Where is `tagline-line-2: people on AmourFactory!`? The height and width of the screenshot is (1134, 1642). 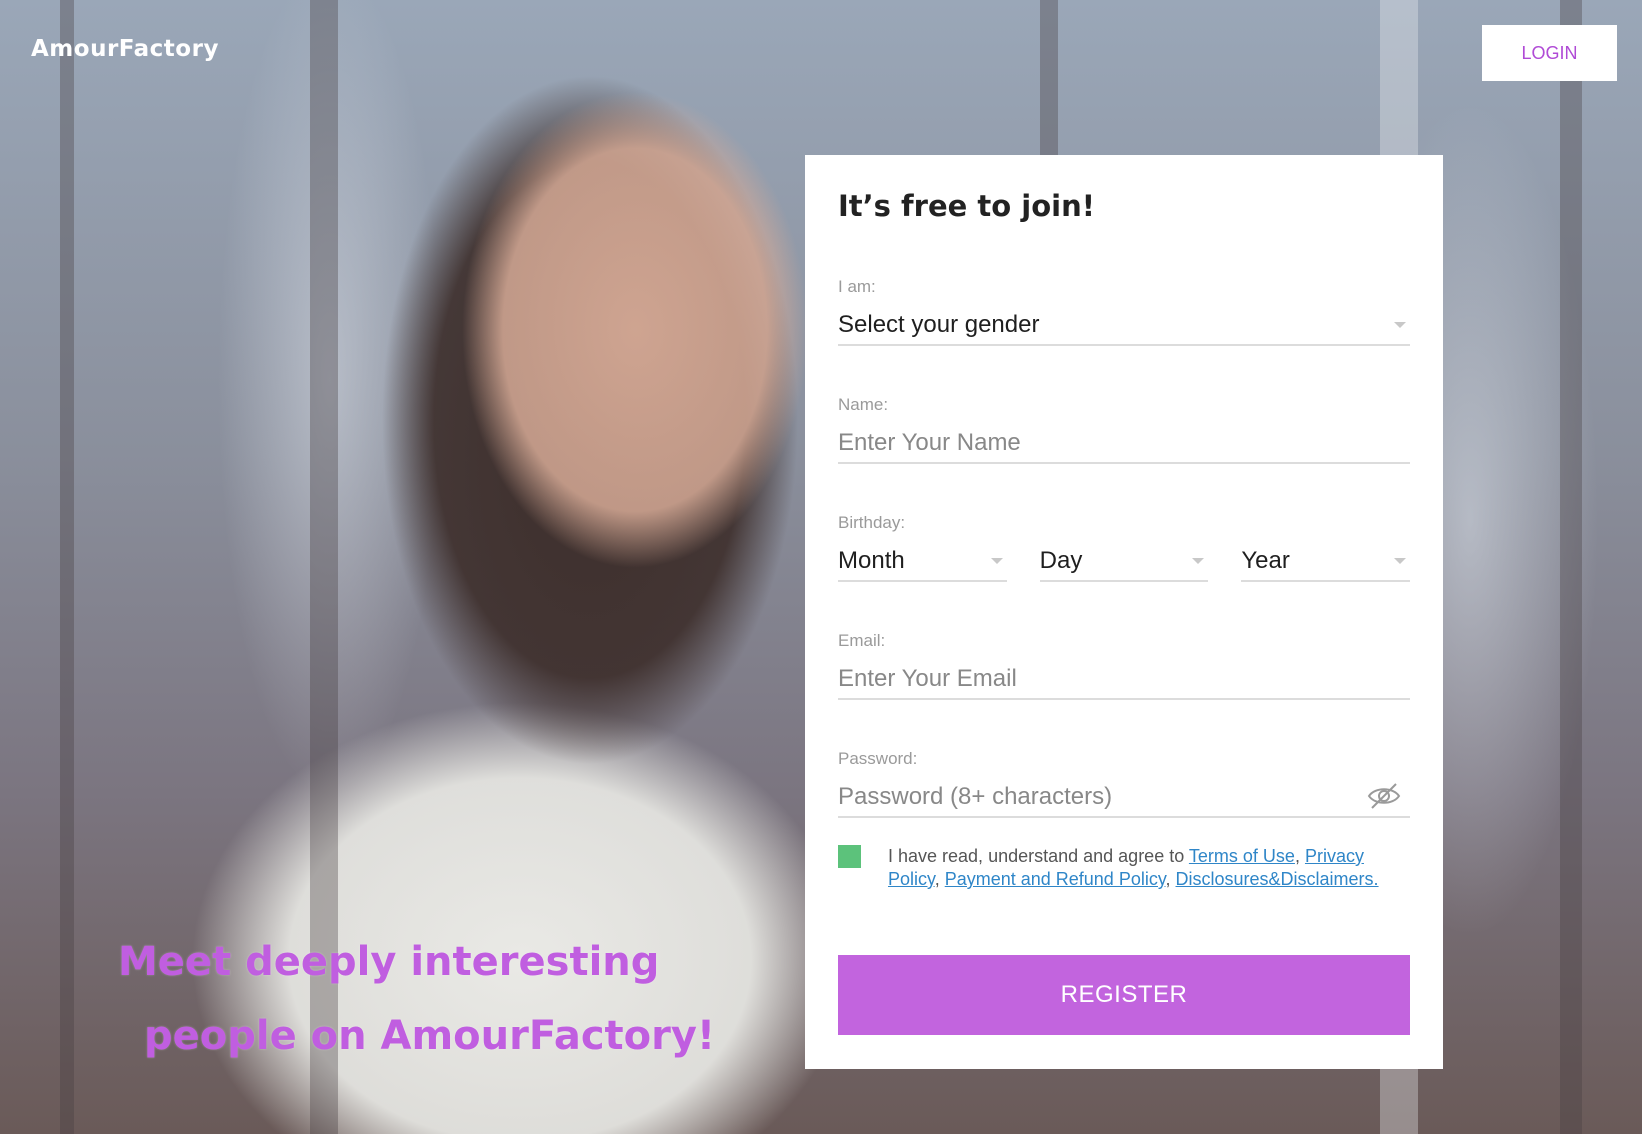
tagline-line-2: people on AmourFactory! is located at coordinates (430, 1036).